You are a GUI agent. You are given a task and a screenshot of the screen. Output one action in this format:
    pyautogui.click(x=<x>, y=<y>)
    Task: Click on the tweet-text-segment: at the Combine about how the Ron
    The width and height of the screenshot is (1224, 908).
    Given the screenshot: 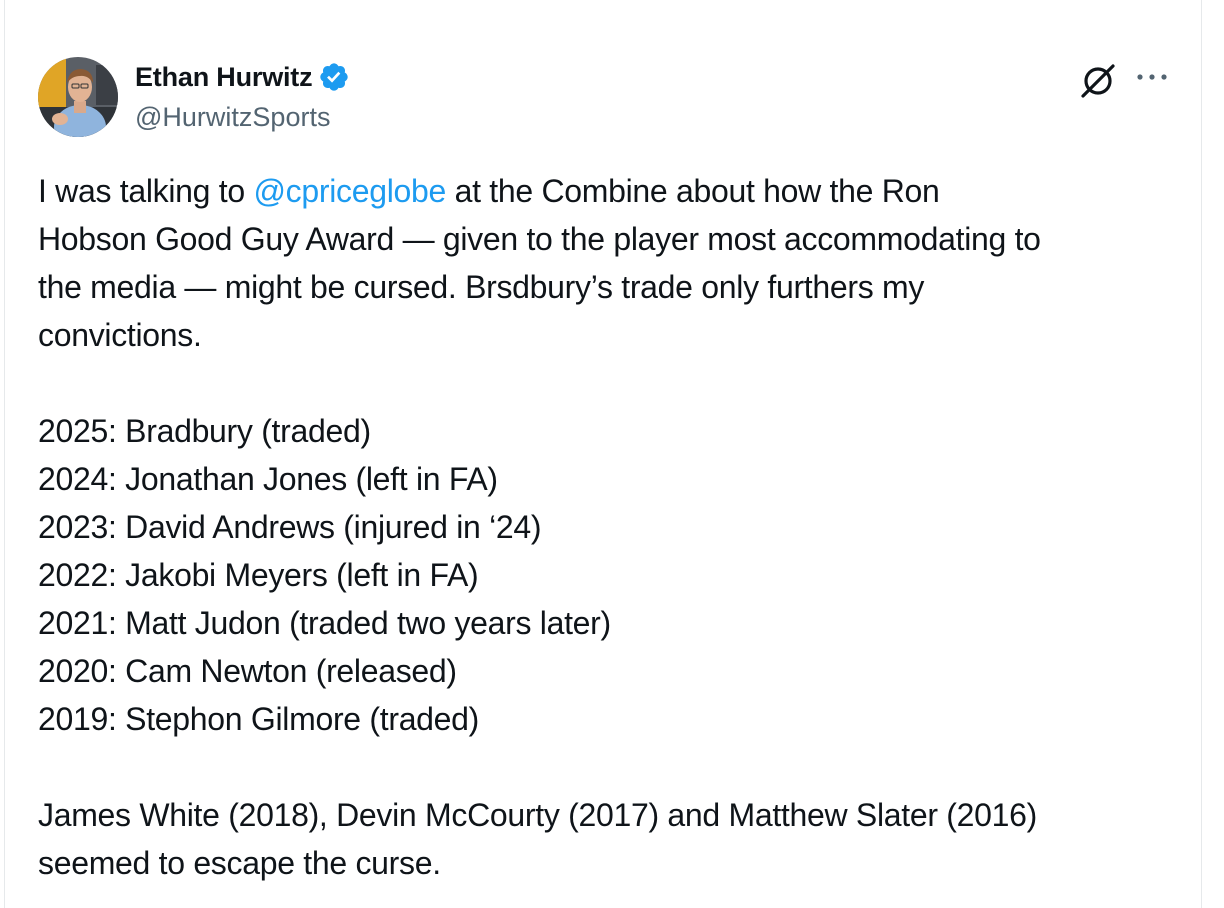 What is the action you would take?
    pyautogui.click(x=693, y=191)
    